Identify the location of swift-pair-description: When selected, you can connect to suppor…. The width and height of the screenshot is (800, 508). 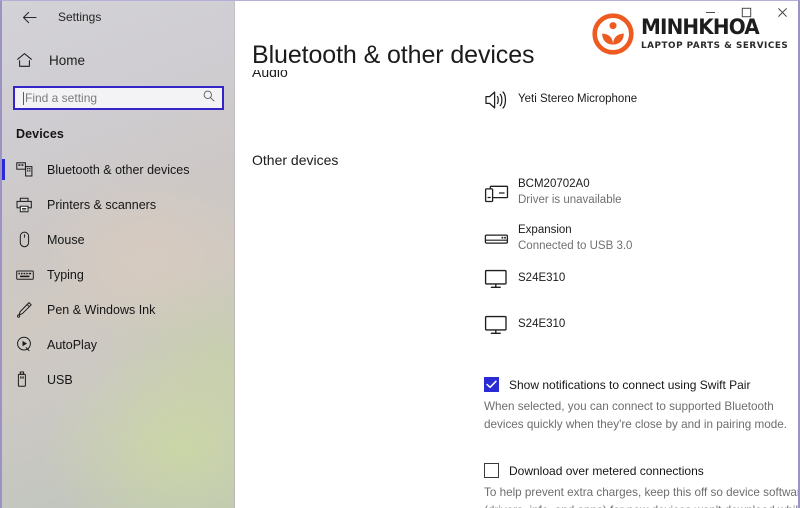
(636, 415).